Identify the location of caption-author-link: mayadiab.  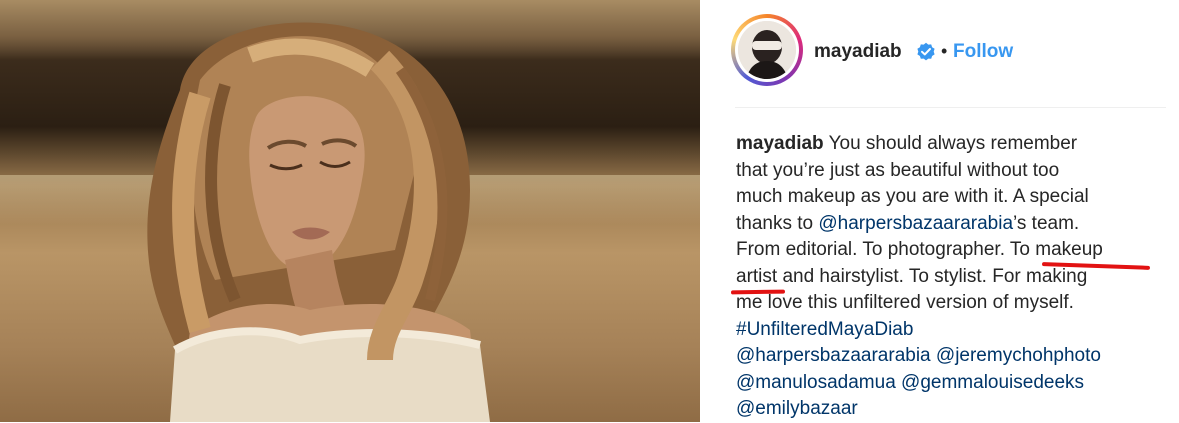
(780, 143).